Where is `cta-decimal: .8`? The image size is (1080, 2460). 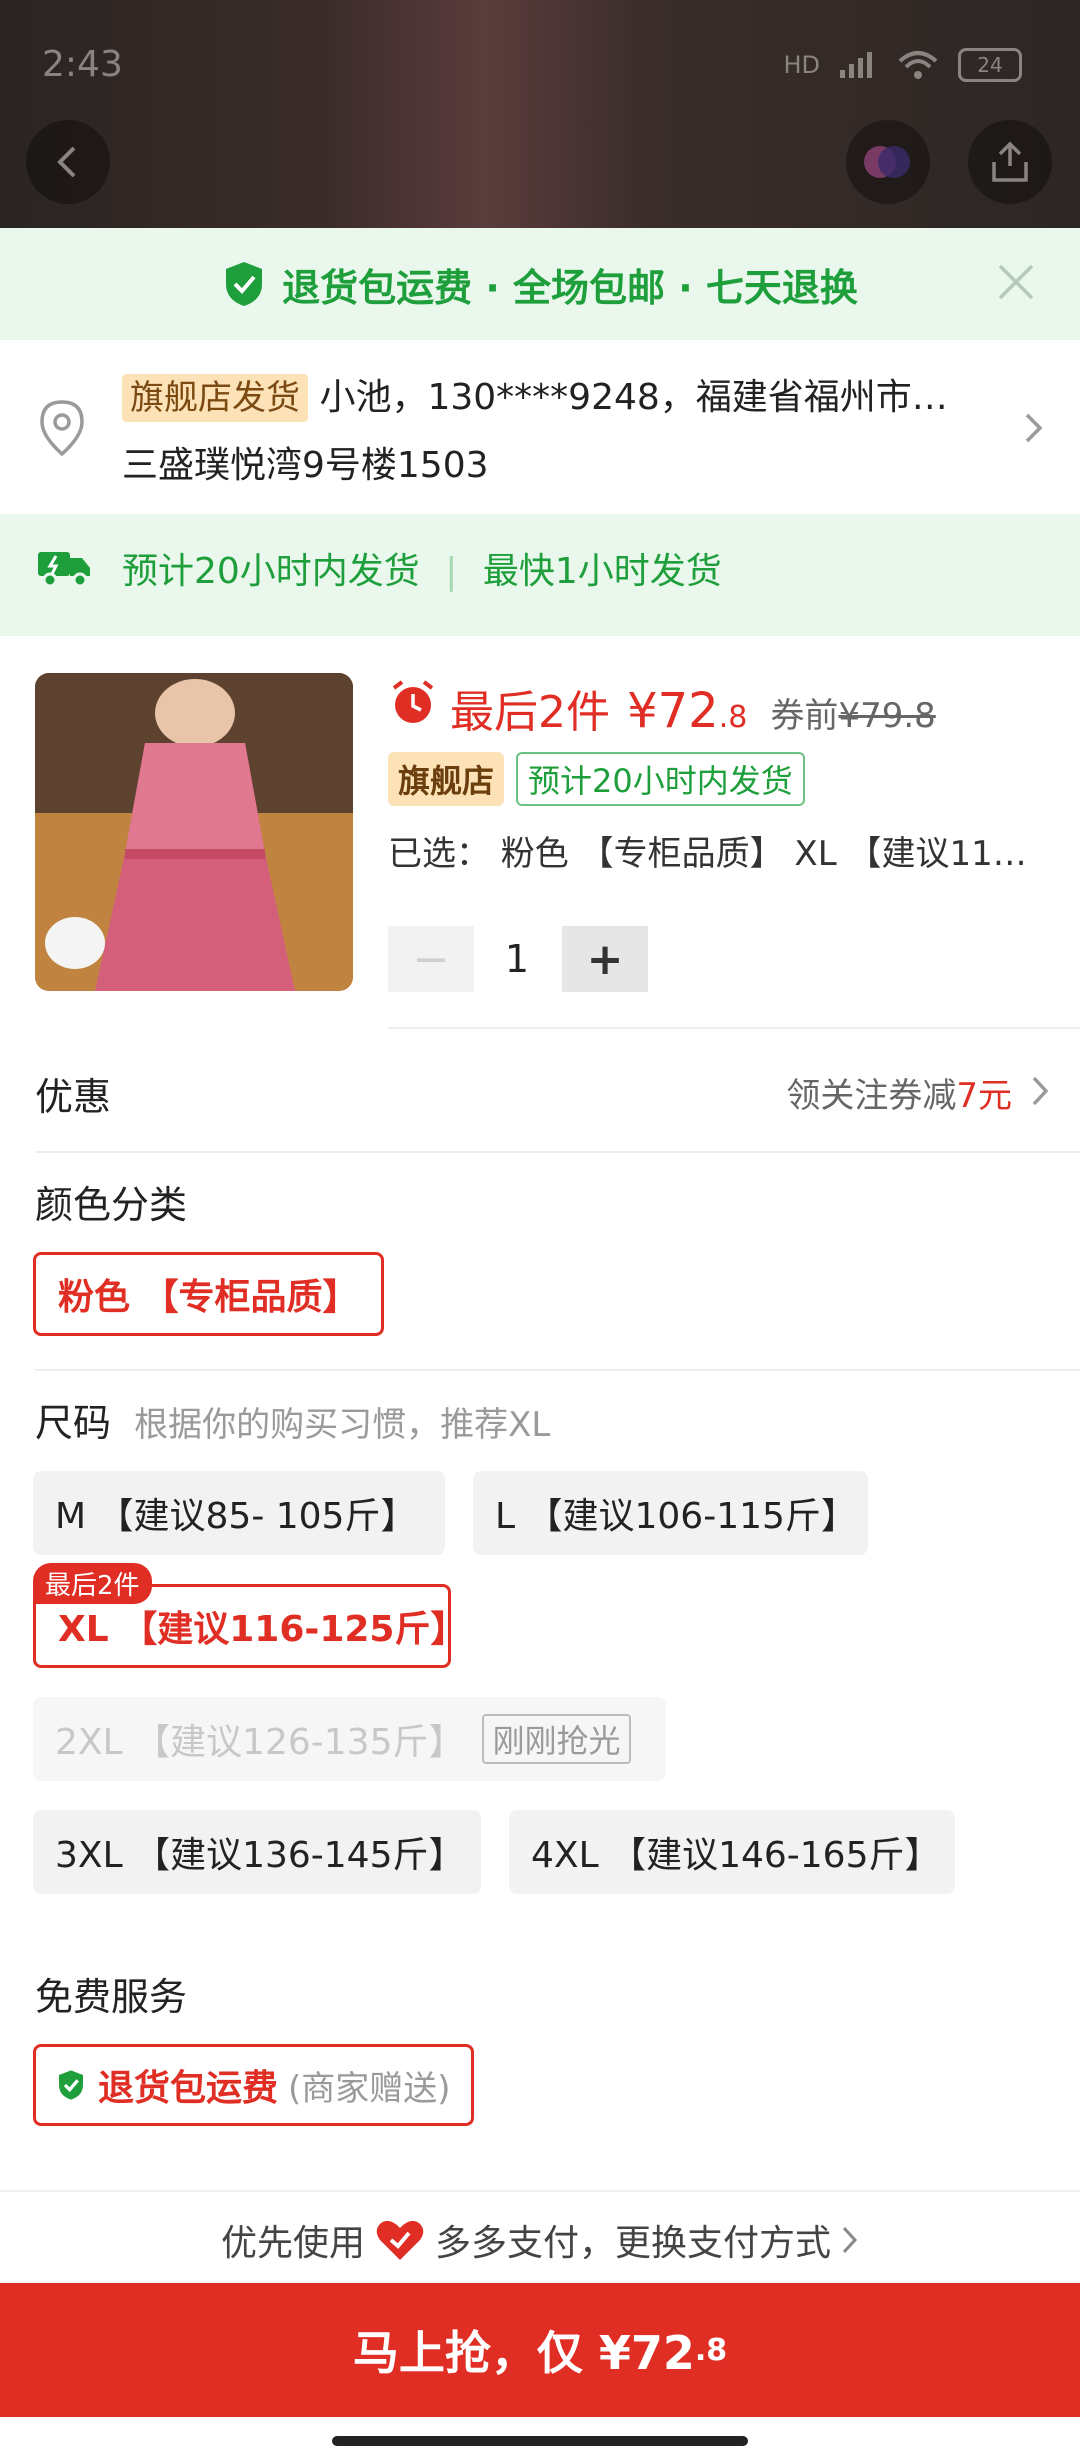
cta-decimal: .8 is located at coordinates (711, 2350).